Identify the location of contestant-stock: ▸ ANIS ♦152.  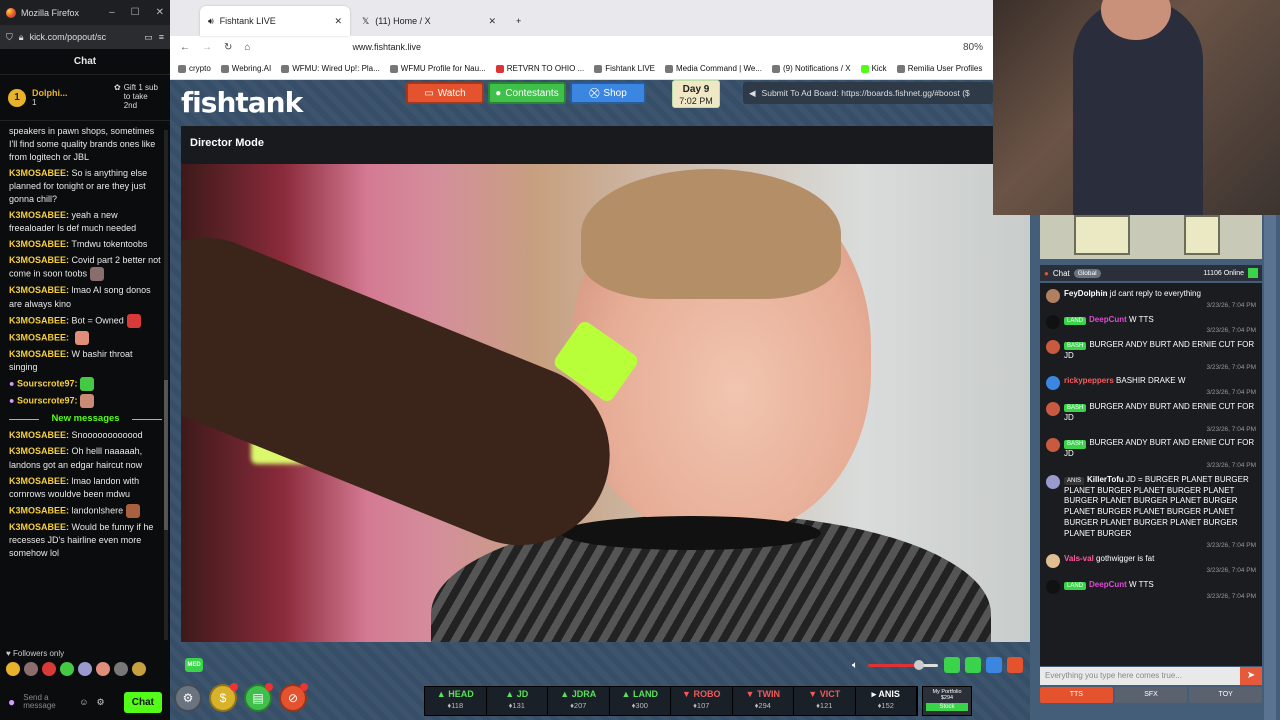
(886, 701).